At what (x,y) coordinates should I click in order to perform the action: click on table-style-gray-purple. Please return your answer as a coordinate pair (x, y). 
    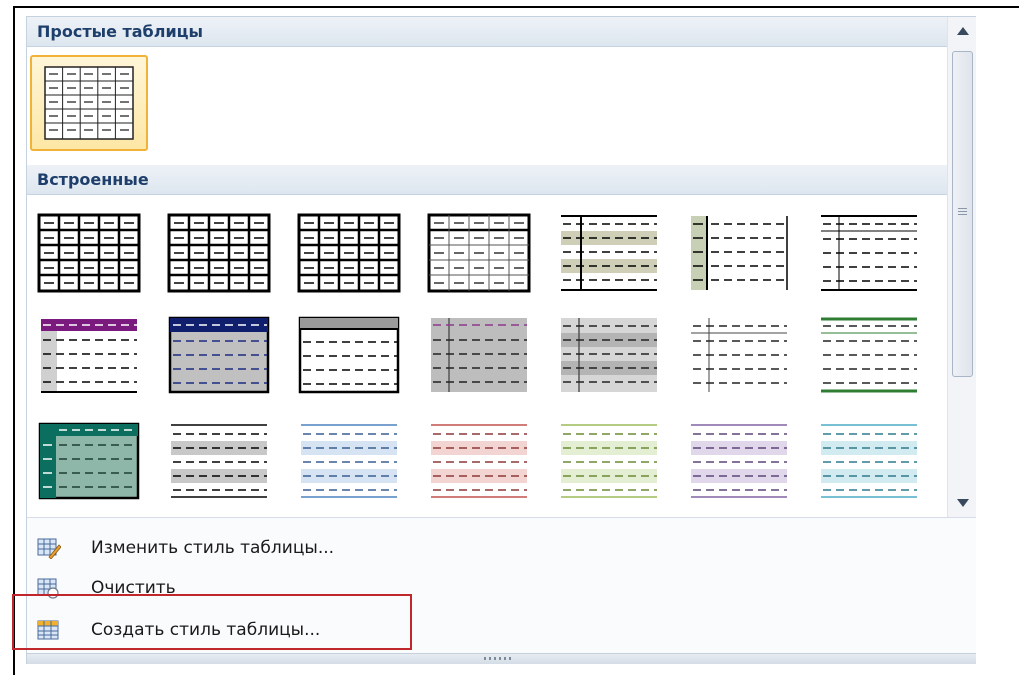
    Looking at the image, I should click on (479, 355).